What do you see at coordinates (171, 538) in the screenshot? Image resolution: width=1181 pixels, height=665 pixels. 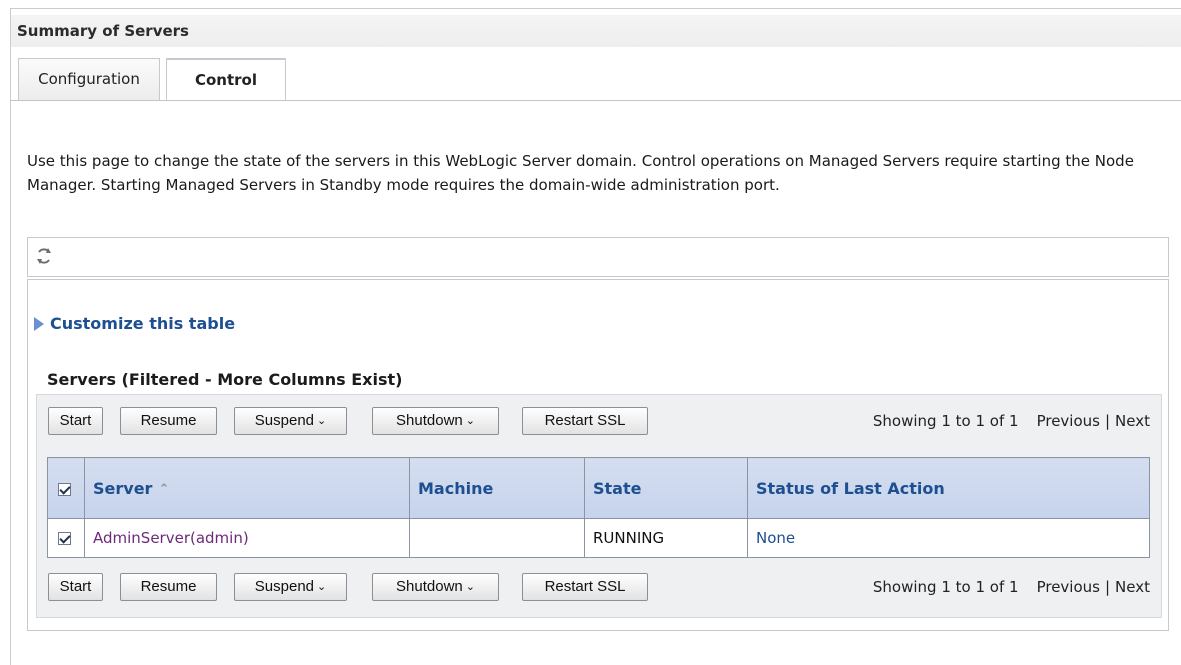 I see `server-link: AdminServer(admin)` at bounding box center [171, 538].